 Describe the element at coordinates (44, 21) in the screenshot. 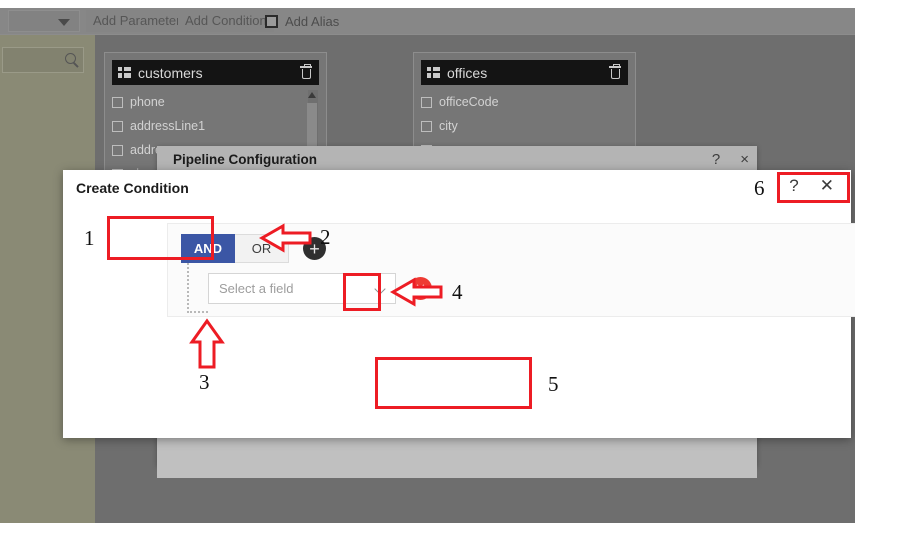

I see `toolbar-dropdown` at that location.